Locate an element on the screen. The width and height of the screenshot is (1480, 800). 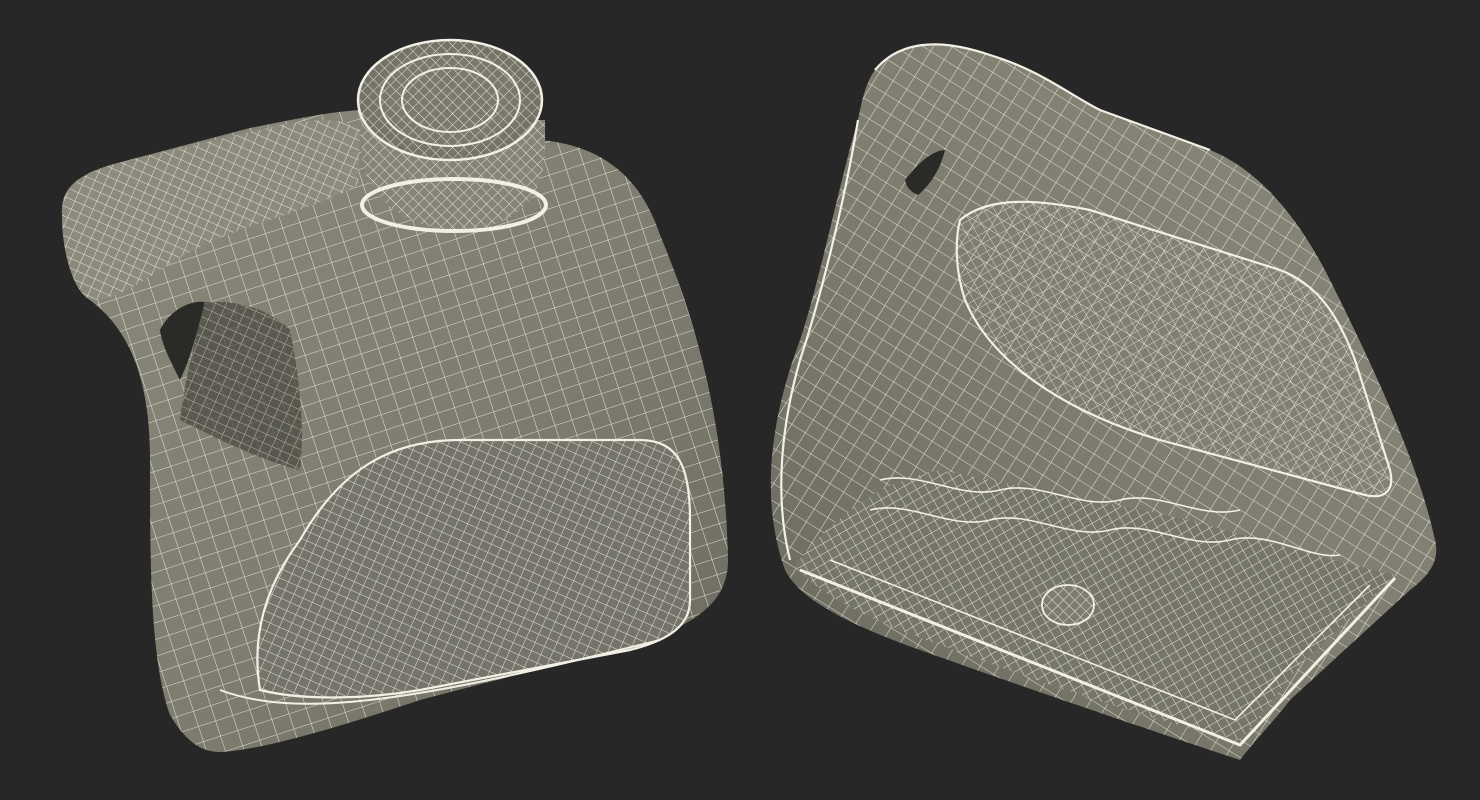
jug-bottom-dimple is located at coordinates (1068, 605).